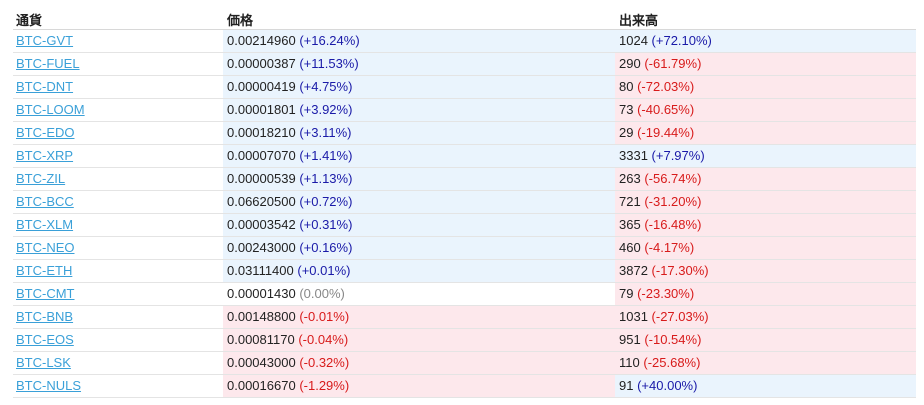 The height and width of the screenshot is (405, 924). Describe the element at coordinates (630, 178) in the screenshot. I see `volume-value: 263` at that location.